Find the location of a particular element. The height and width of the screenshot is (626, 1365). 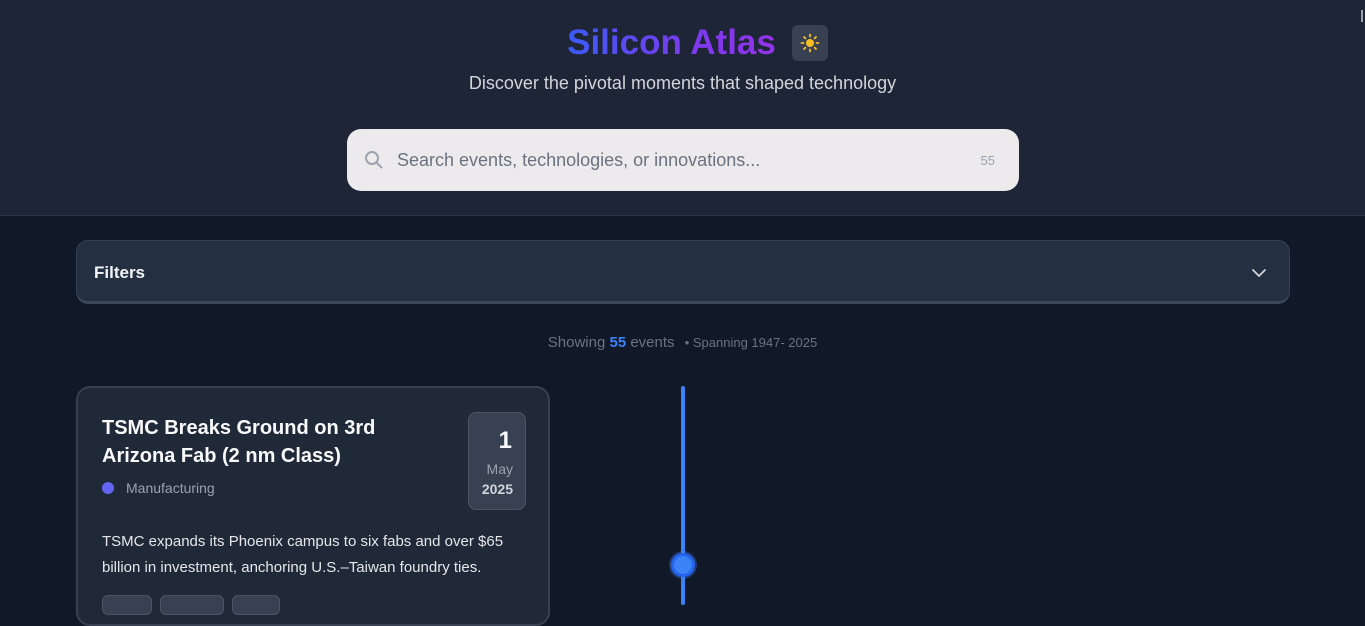

theme-toggle-button is located at coordinates (809, 43).